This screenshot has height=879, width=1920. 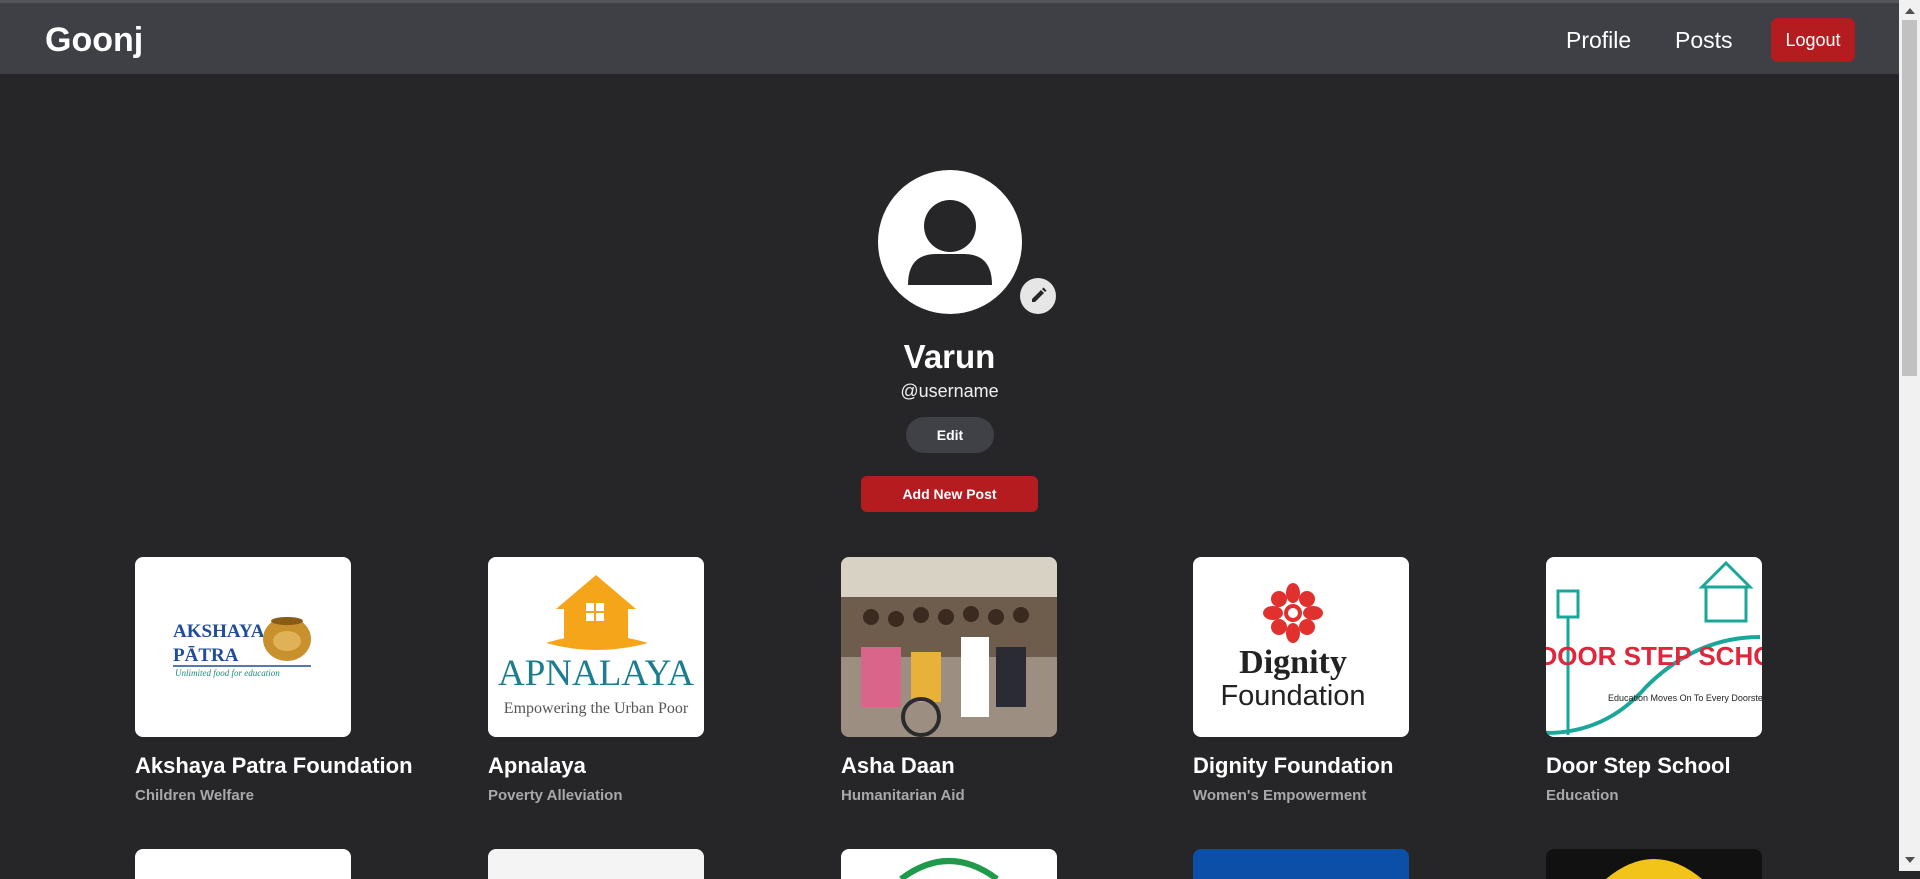 I want to click on svg-text: Unlimited food for education, so click(x=227, y=673).